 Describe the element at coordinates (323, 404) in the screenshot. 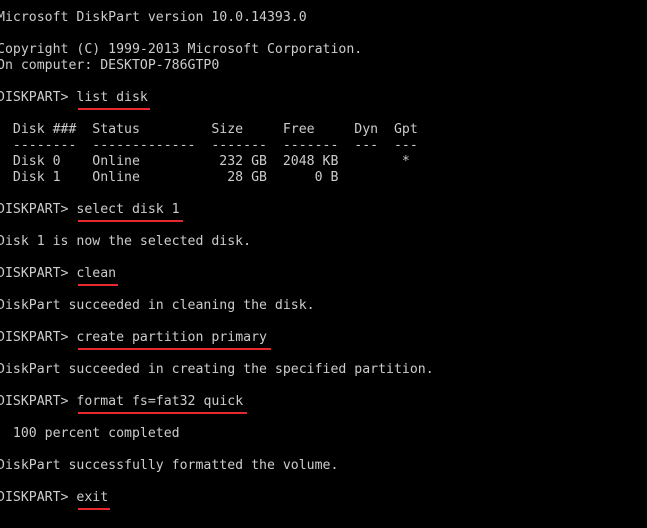

I see `command-line-format: DISKPART> format fs=fat32 quick` at that location.